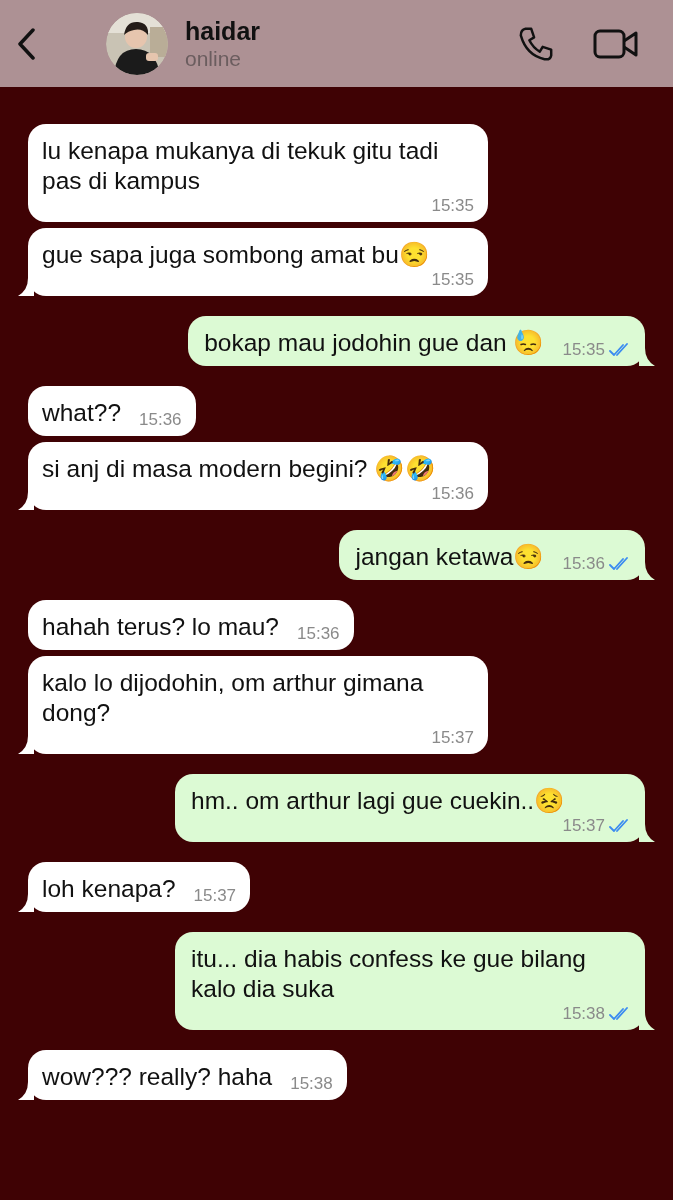  What do you see at coordinates (214, 58) in the screenshot?
I see `contact-status: online` at bounding box center [214, 58].